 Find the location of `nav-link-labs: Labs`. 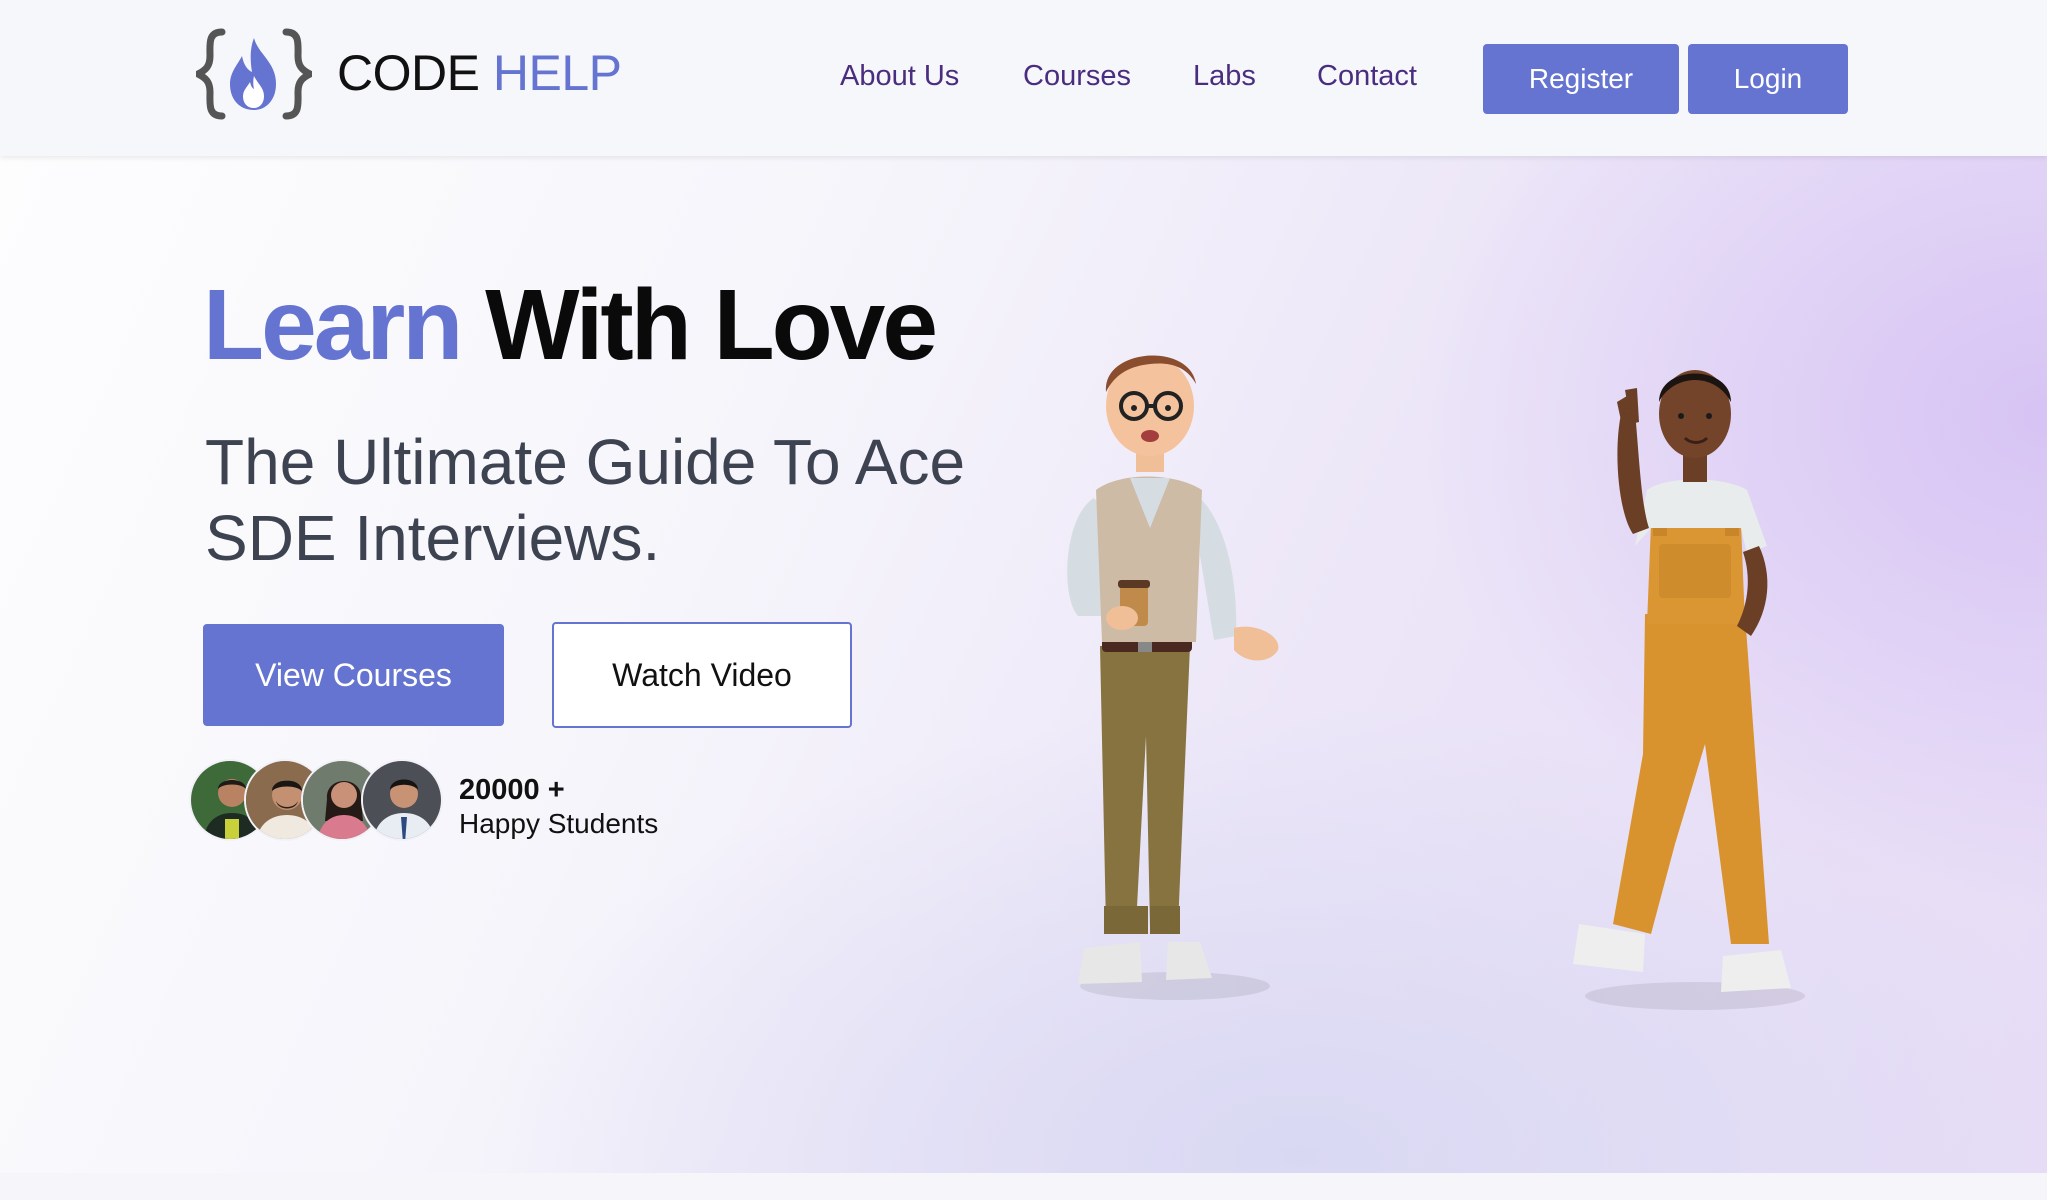

nav-link-labs: Labs is located at coordinates (1224, 76).